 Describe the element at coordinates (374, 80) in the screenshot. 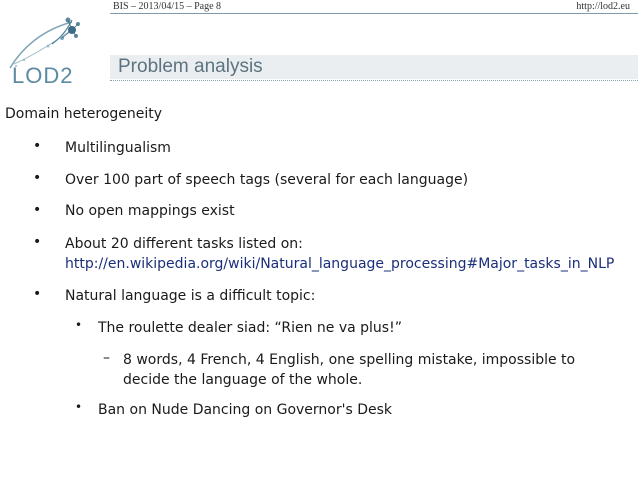

I see `title-rule` at that location.